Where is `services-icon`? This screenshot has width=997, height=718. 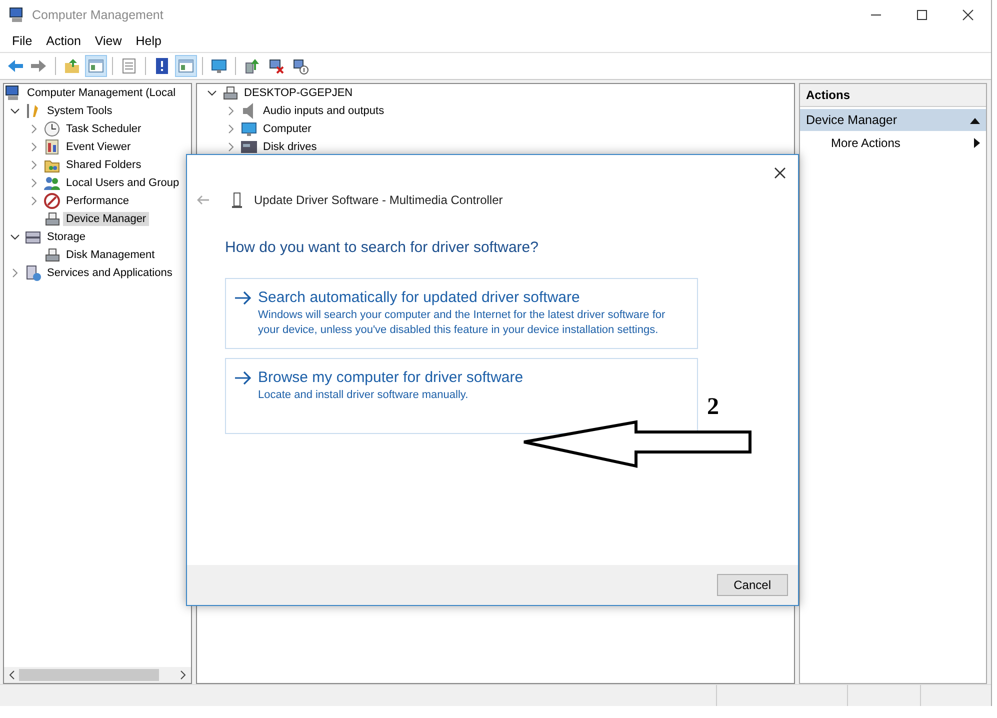 services-icon is located at coordinates (33, 273).